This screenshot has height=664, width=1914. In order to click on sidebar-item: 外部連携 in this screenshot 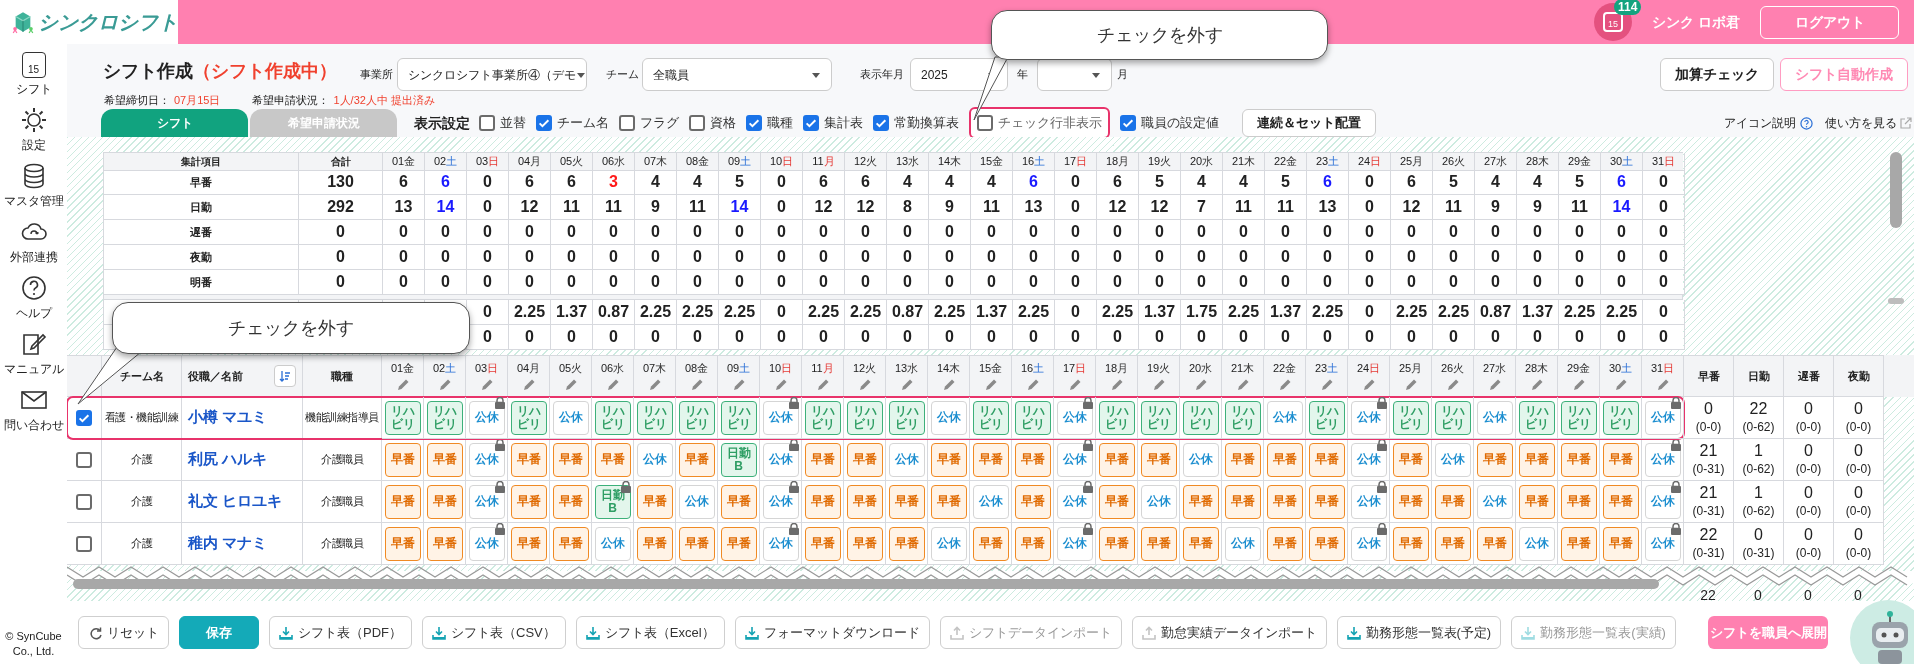, I will do `click(33, 246)`.